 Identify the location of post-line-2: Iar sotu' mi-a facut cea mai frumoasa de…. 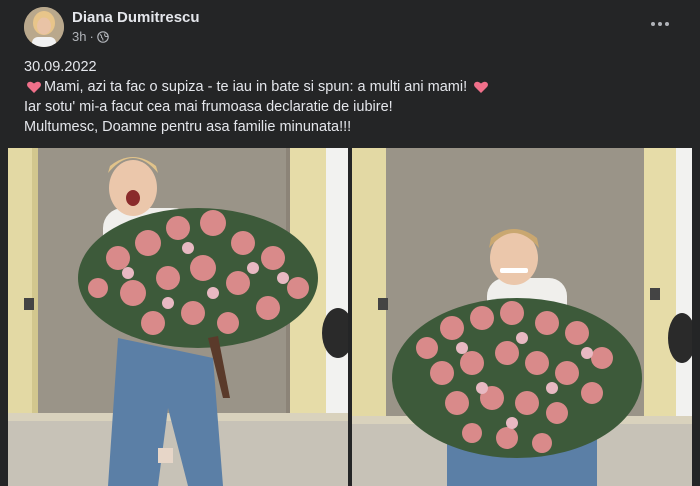
(208, 107).